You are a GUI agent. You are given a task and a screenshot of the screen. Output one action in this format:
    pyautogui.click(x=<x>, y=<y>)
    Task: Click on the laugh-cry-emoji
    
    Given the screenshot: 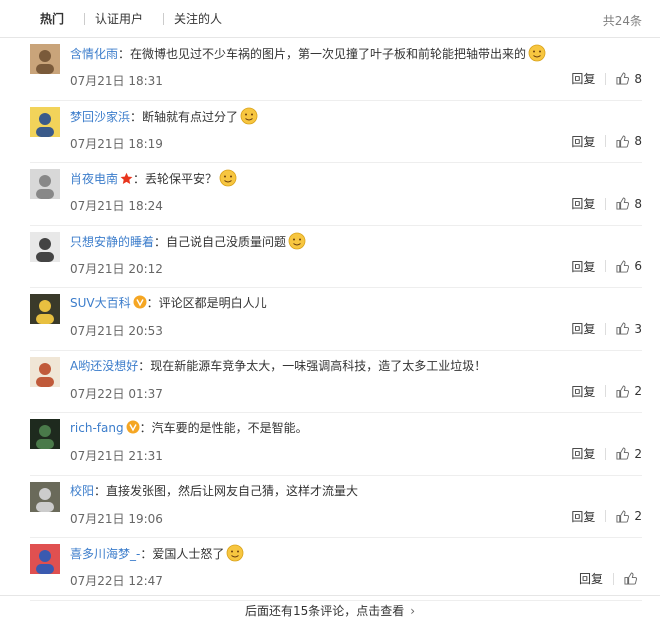 What is the action you would take?
    pyautogui.click(x=297, y=243)
    